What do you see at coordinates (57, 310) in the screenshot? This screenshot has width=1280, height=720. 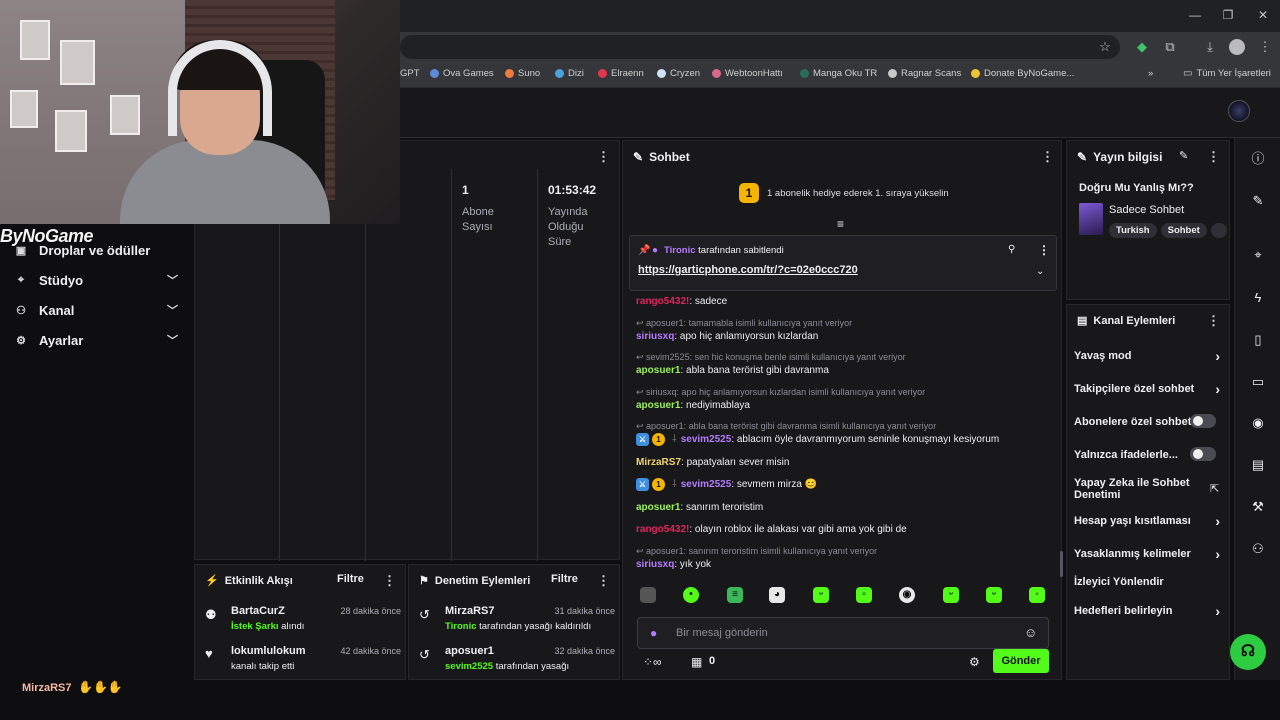 I see `nav-item-label: Kanal` at bounding box center [57, 310].